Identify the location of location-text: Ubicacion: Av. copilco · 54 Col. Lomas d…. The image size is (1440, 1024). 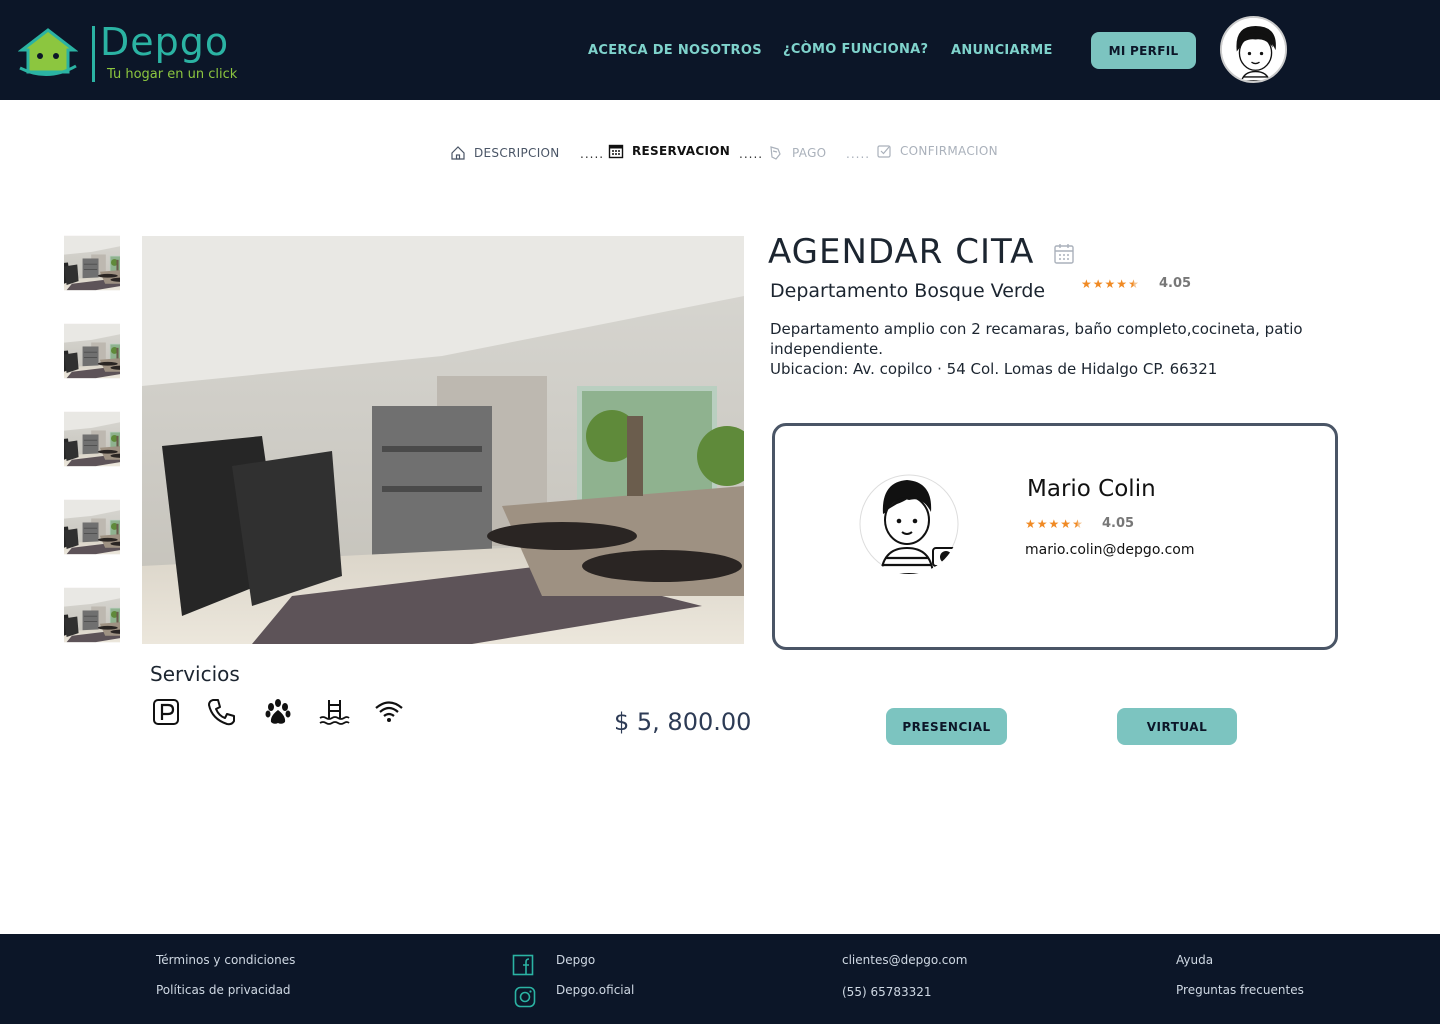
(994, 369).